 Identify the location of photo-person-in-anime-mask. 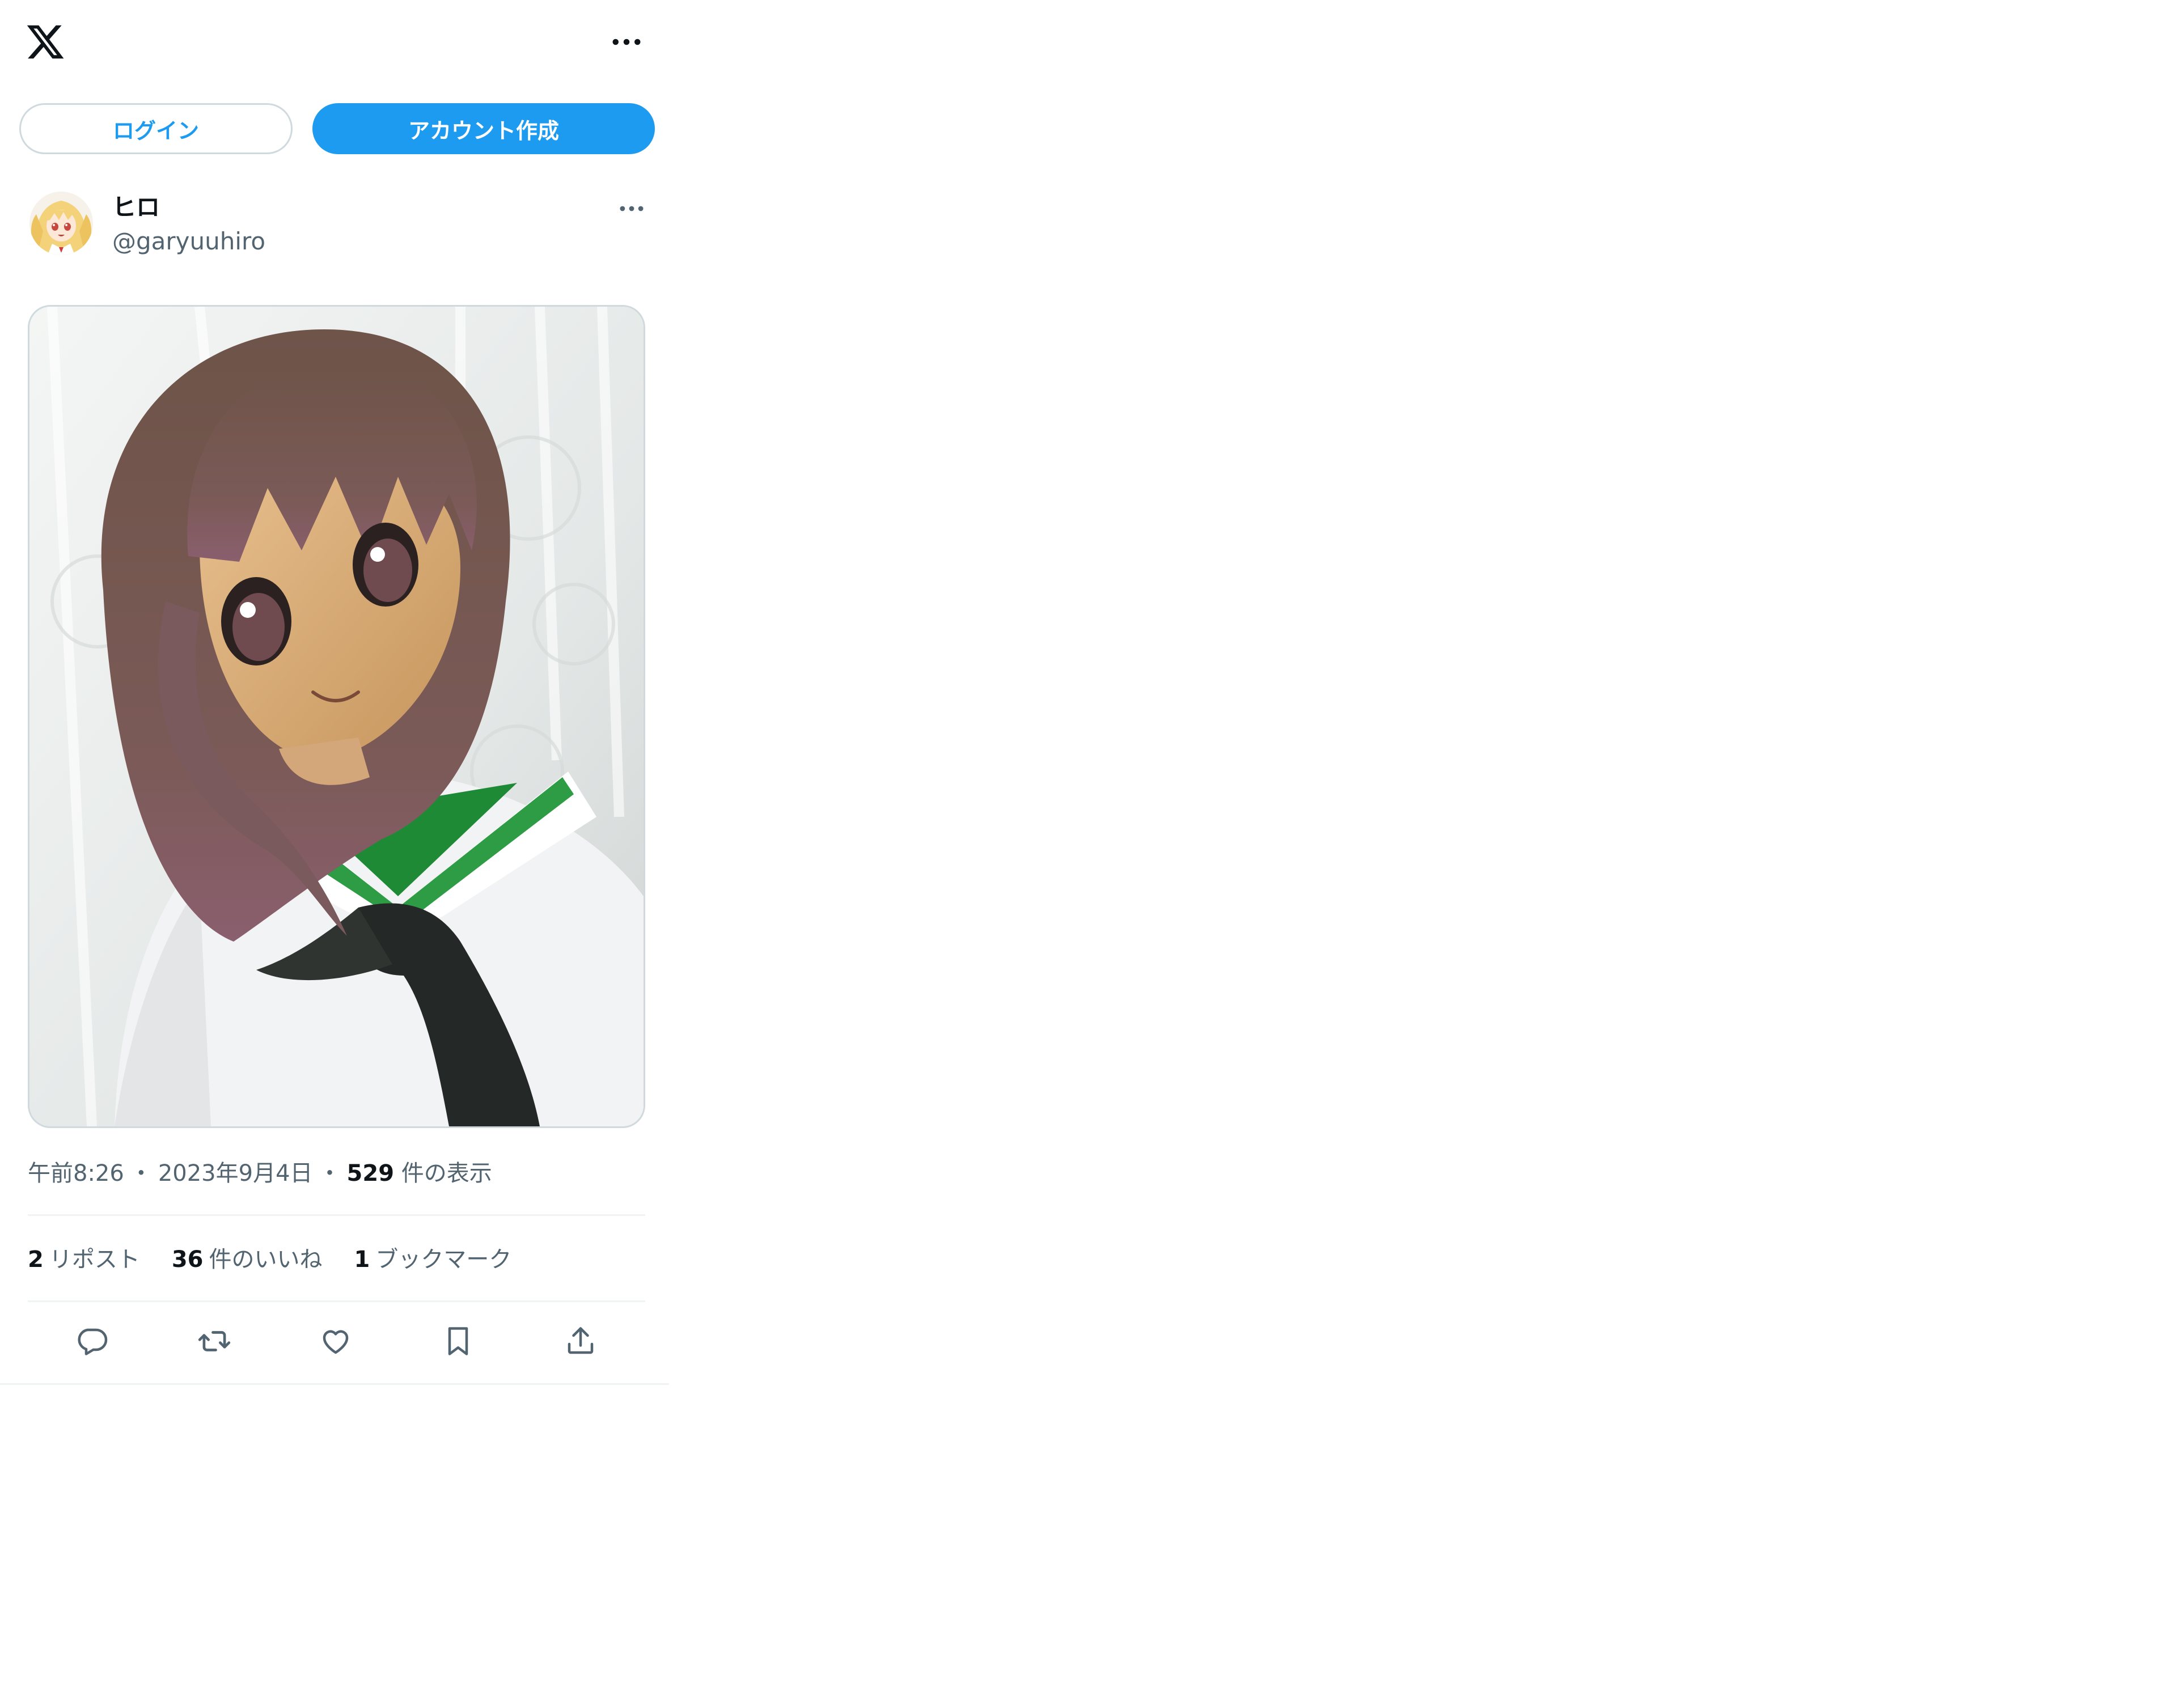
(336, 716).